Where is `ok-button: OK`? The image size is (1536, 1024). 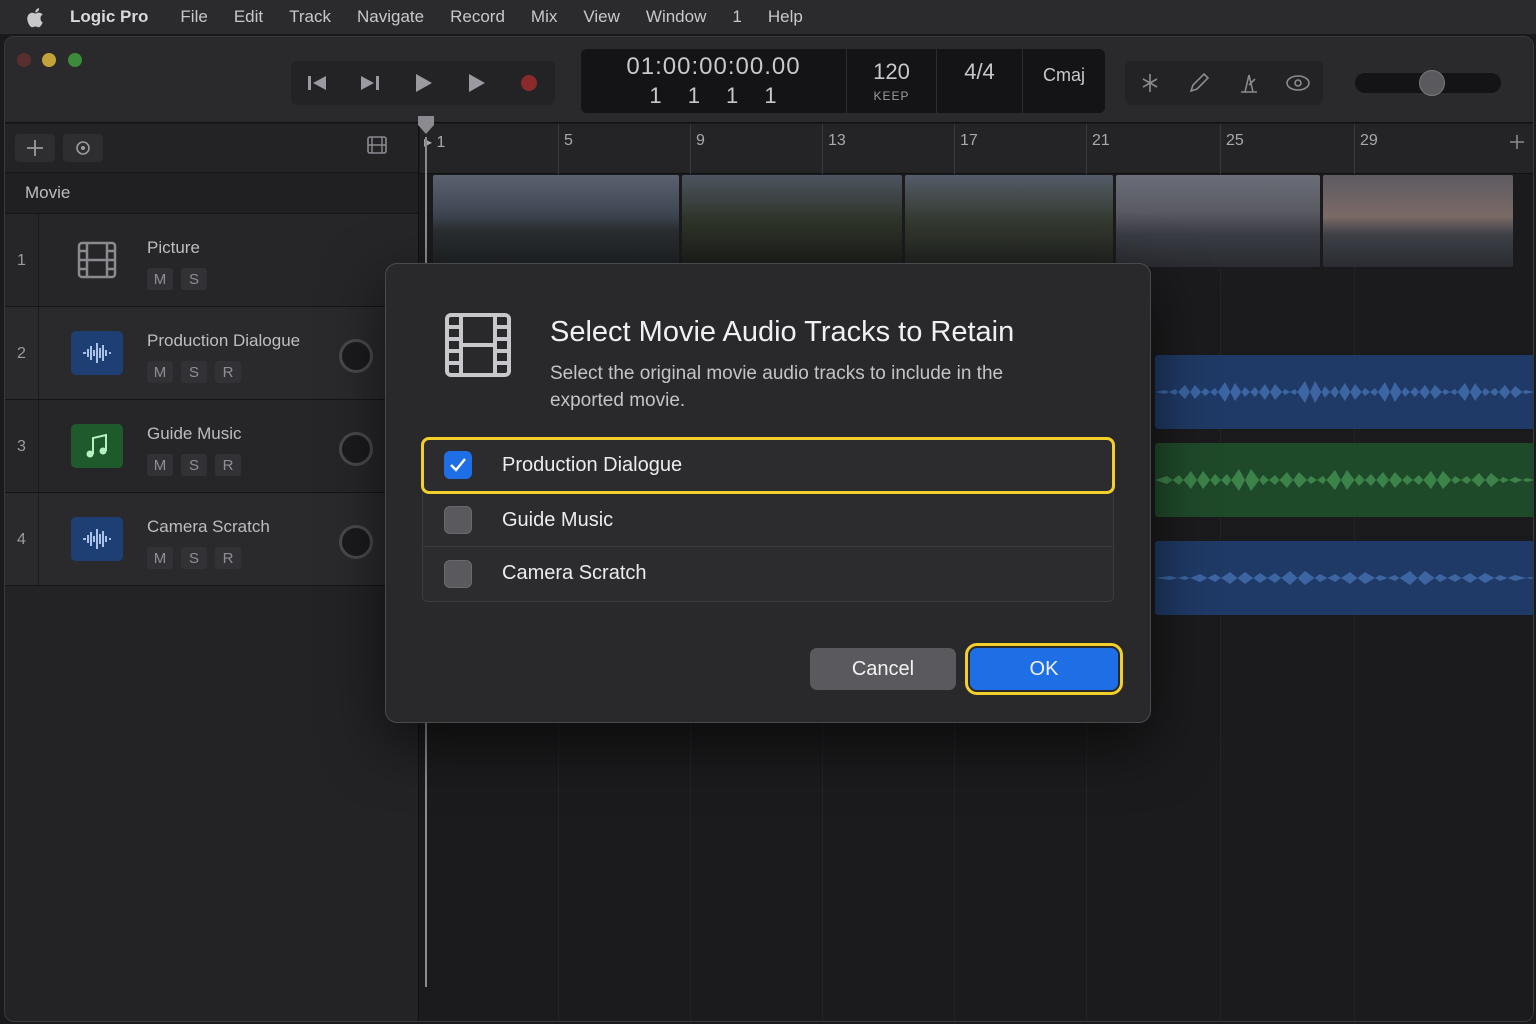
ok-button: OK is located at coordinates (1044, 669).